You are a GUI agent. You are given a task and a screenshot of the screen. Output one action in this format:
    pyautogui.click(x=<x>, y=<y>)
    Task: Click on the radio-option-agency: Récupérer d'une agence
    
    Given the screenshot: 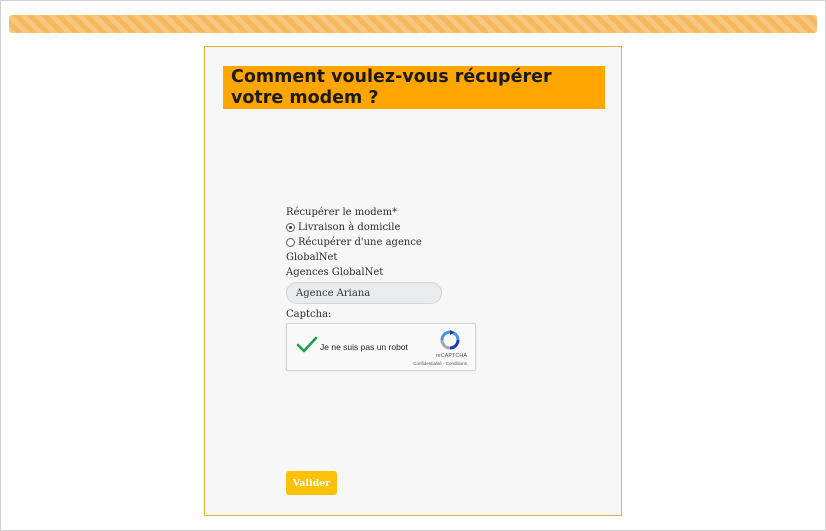 What is the action you would take?
    pyautogui.click(x=426, y=242)
    